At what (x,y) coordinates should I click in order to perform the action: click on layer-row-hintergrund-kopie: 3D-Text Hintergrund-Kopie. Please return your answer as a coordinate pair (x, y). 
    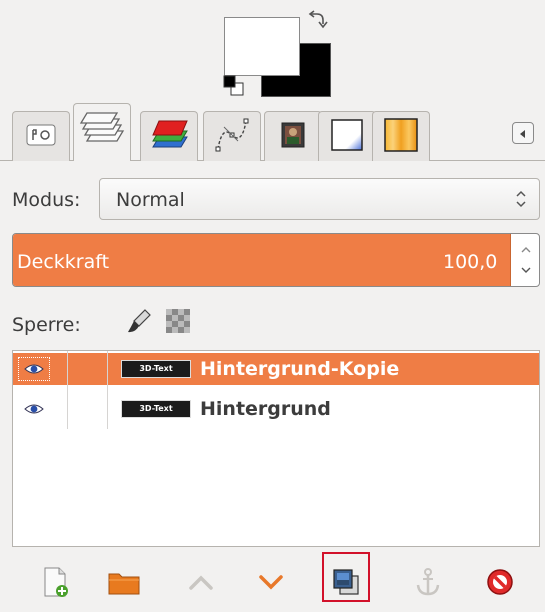
    Looking at the image, I should click on (276, 369).